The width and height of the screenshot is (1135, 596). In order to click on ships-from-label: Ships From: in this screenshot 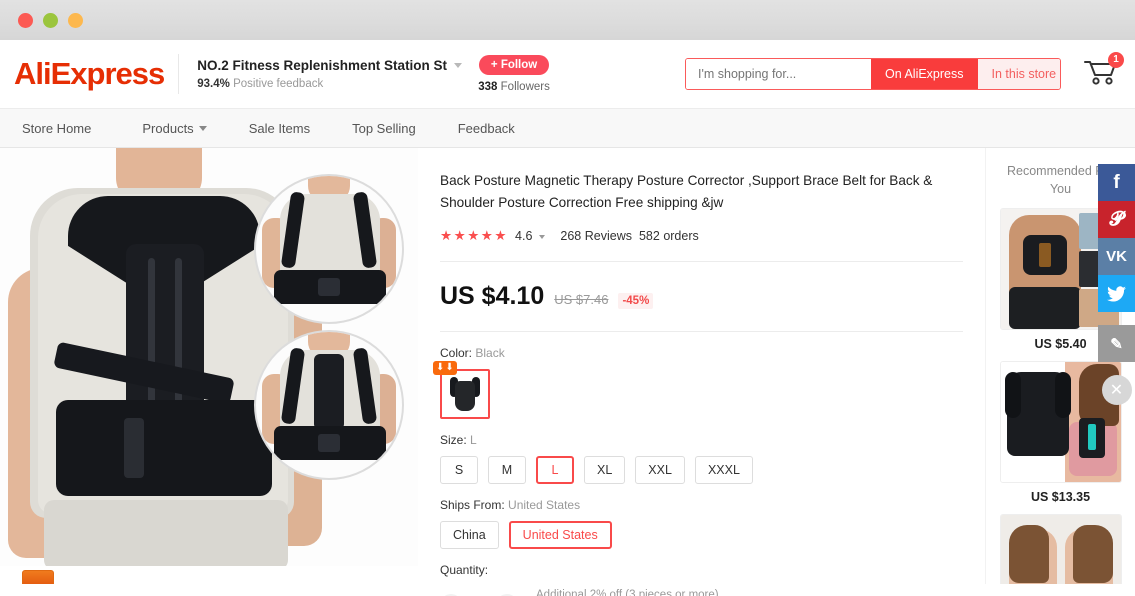, I will do `click(472, 505)`.